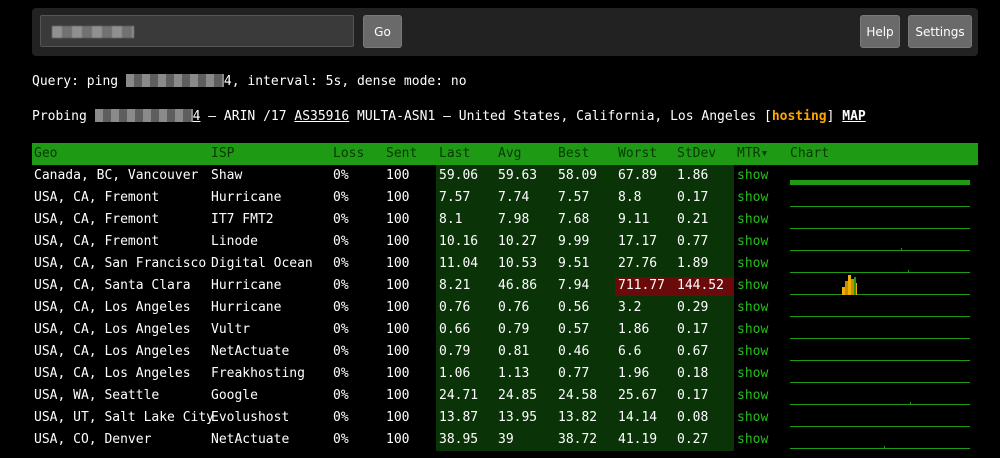 This screenshot has width=1000, height=458. Describe the element at coordinates (401, 154) in the screenshot. I see `header-sent: Sent` at that location.